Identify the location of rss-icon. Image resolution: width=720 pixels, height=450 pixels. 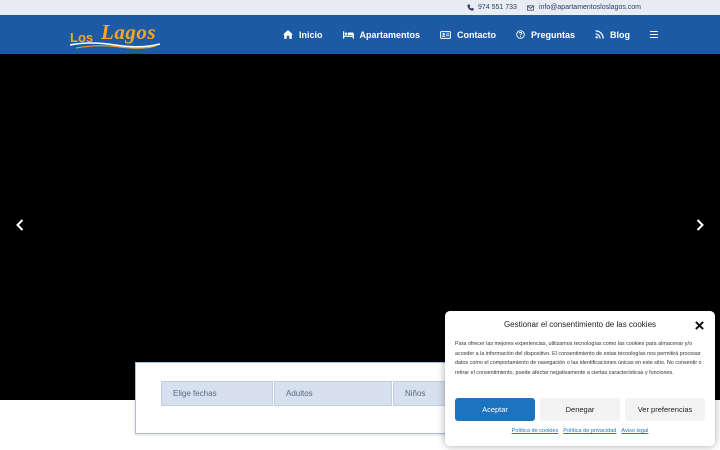
(599, 34).